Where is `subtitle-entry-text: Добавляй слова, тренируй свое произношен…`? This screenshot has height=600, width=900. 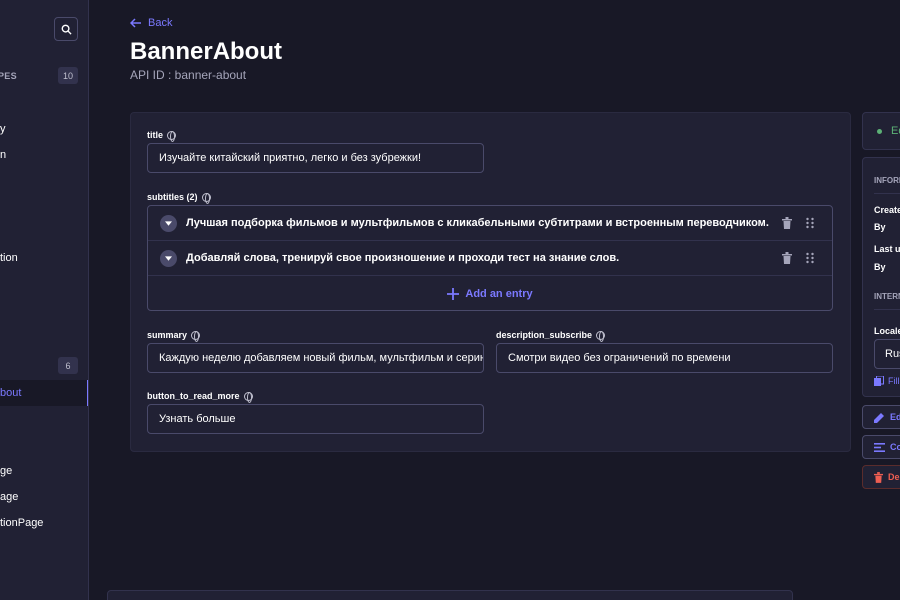
subtitle-entry-text: Добавляй слова, тренируй свое произношен… is located at coordinates (403, 258).